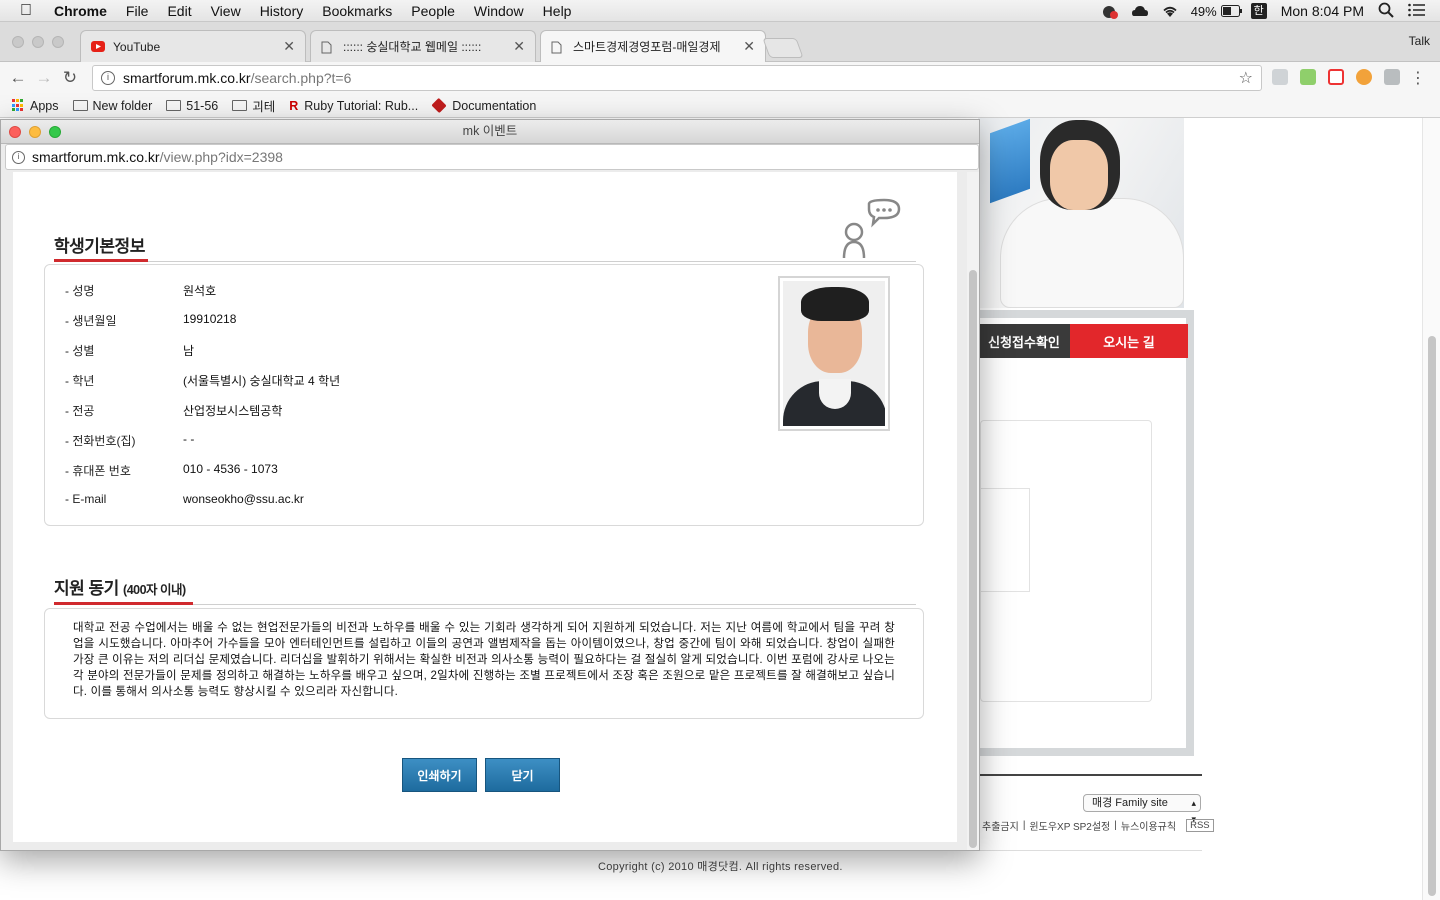 This screenshot has width=1440, height=900. I want to click on popup-minimize-button, so click(35, 132).